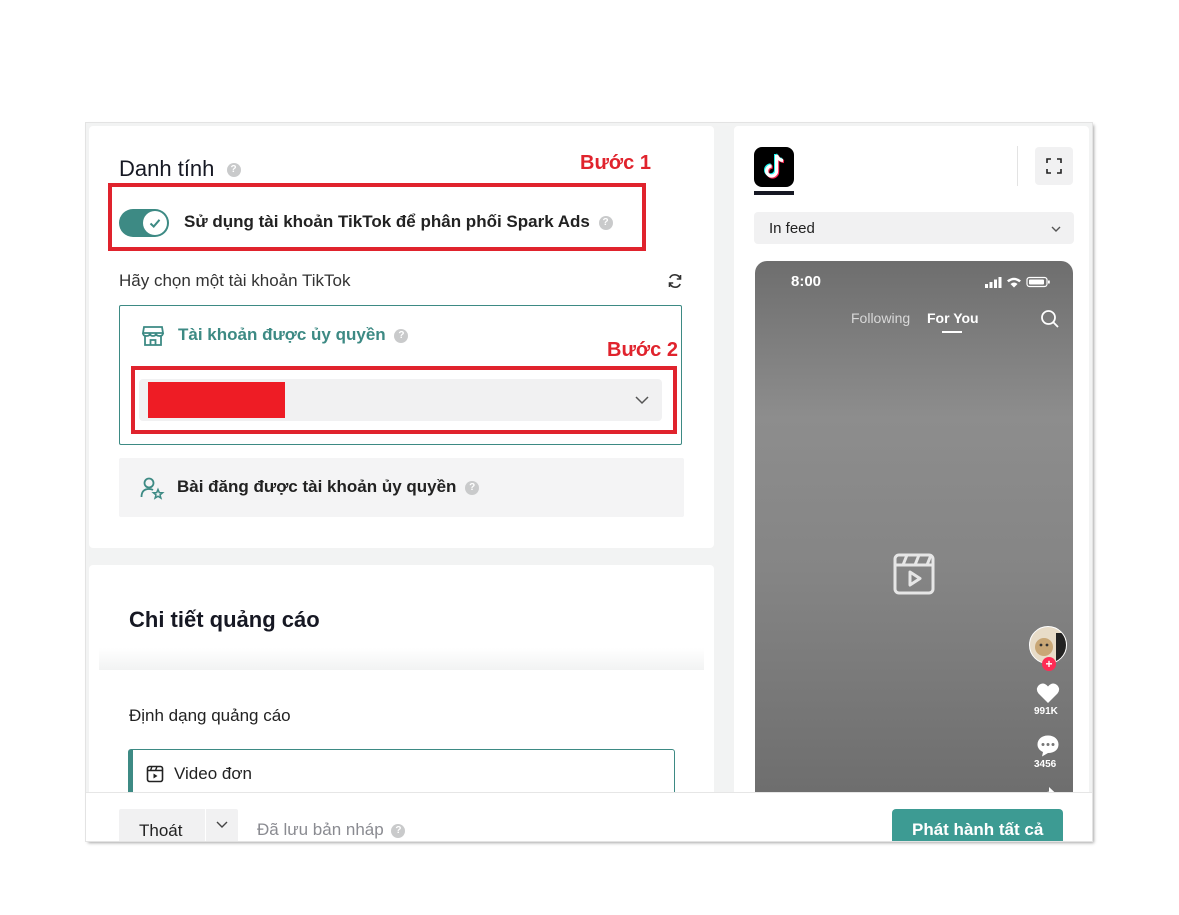  I want to click on fullscreen-icon, so click(1054, 166).